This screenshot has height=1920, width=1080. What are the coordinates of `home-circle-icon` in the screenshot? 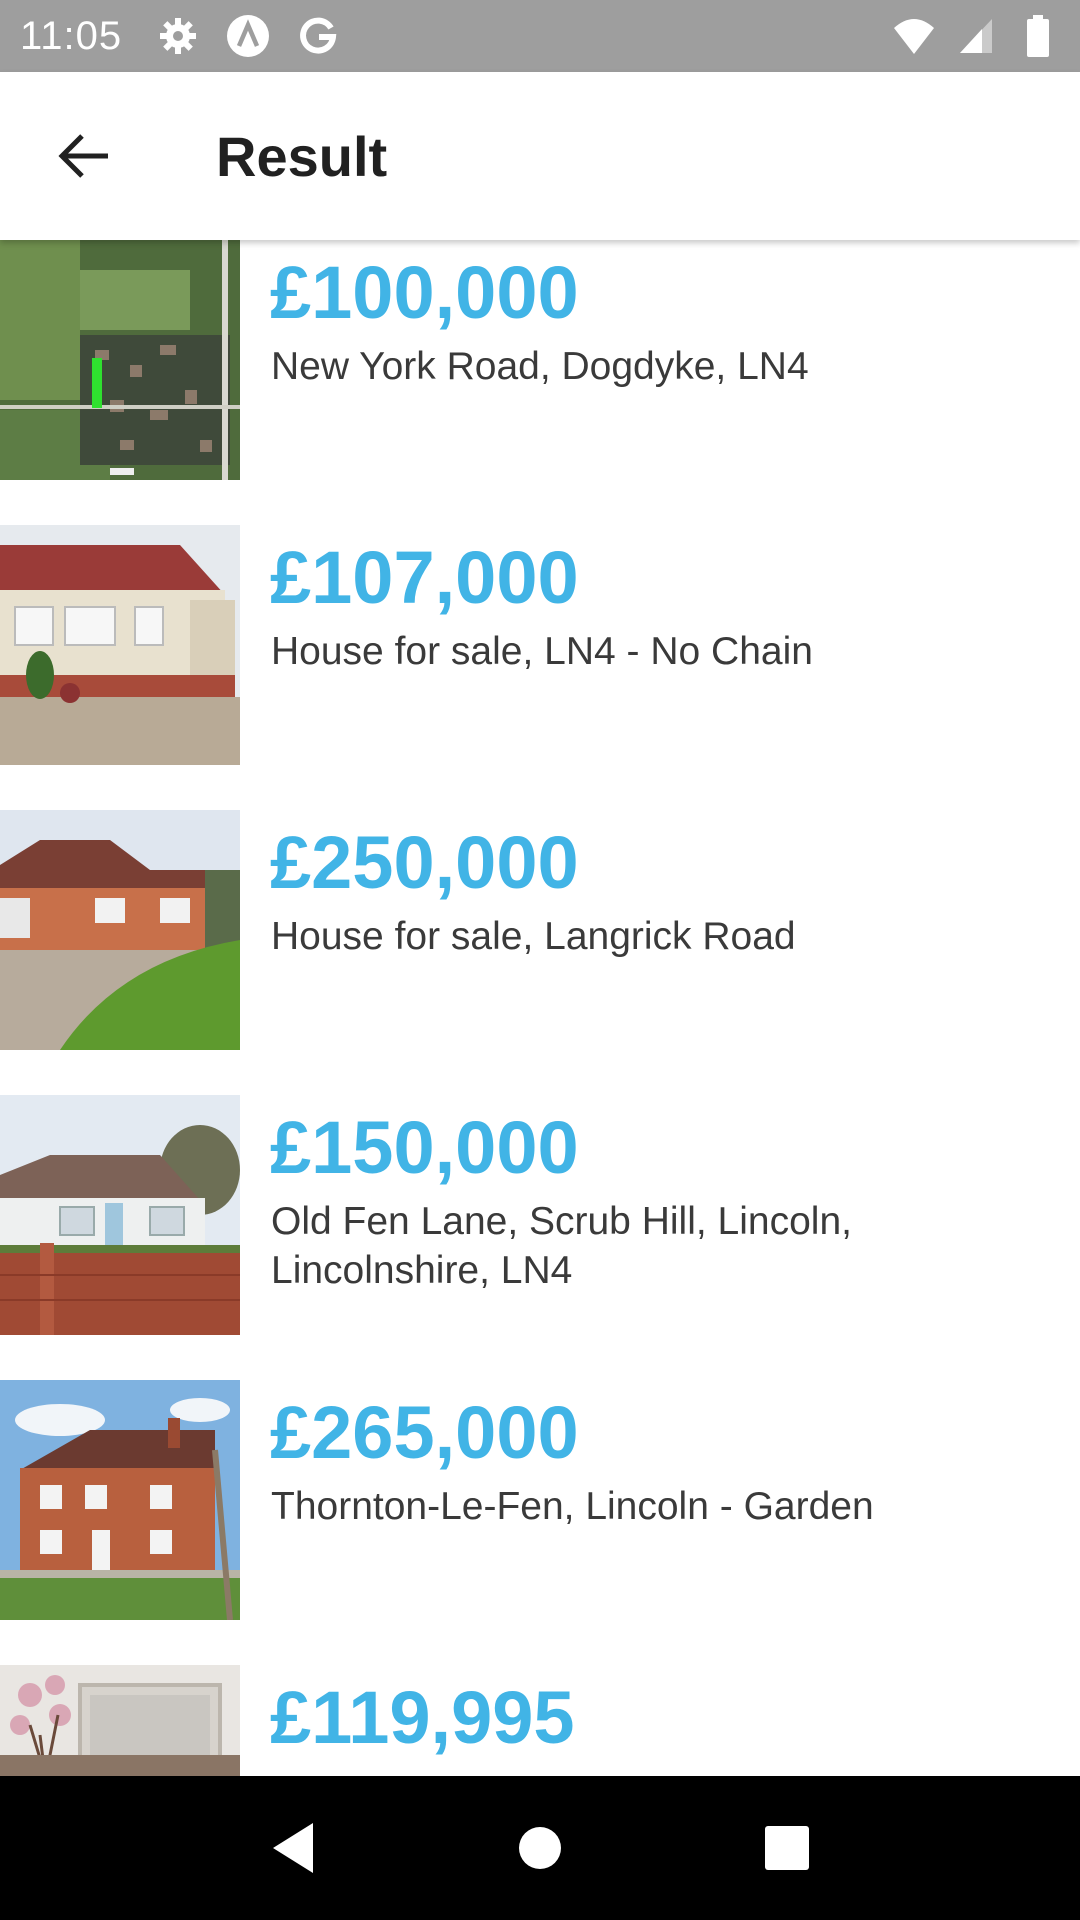 It's located at (539, 1848).